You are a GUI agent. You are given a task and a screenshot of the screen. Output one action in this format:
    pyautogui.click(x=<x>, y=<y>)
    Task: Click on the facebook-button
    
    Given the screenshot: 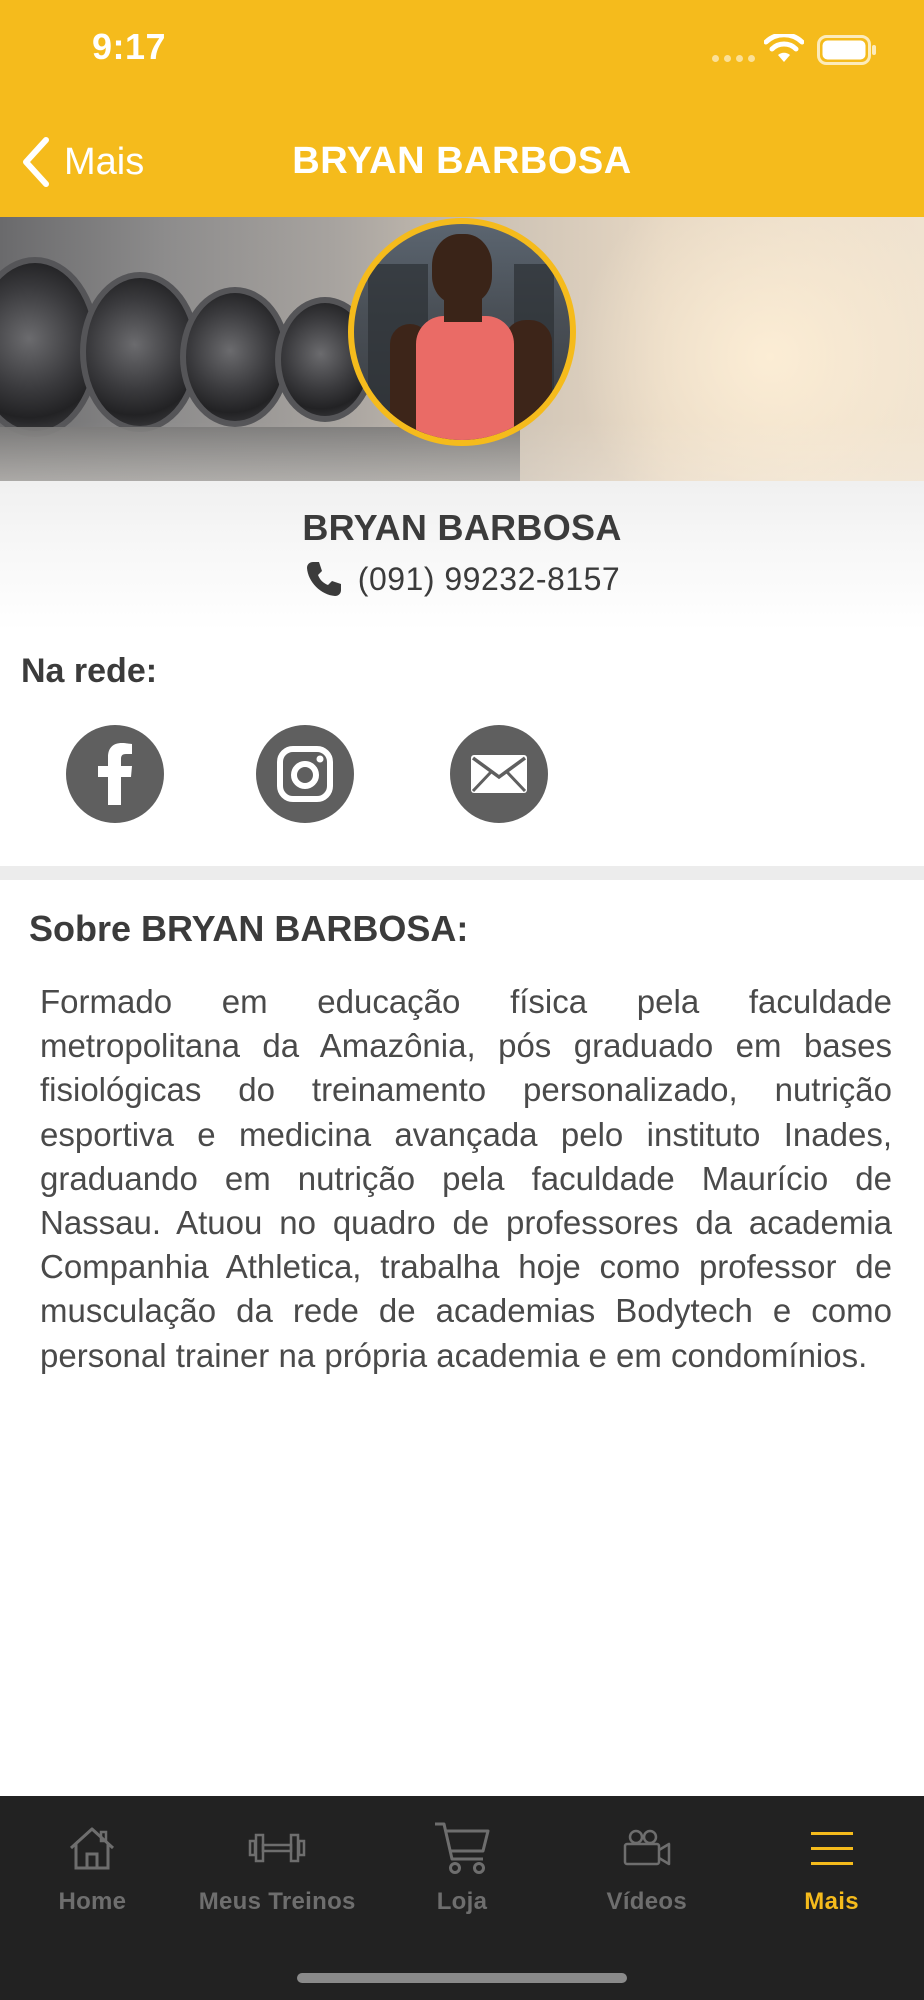 What is the action you would take?
    pyautogui.click(x=115, y=774)
    